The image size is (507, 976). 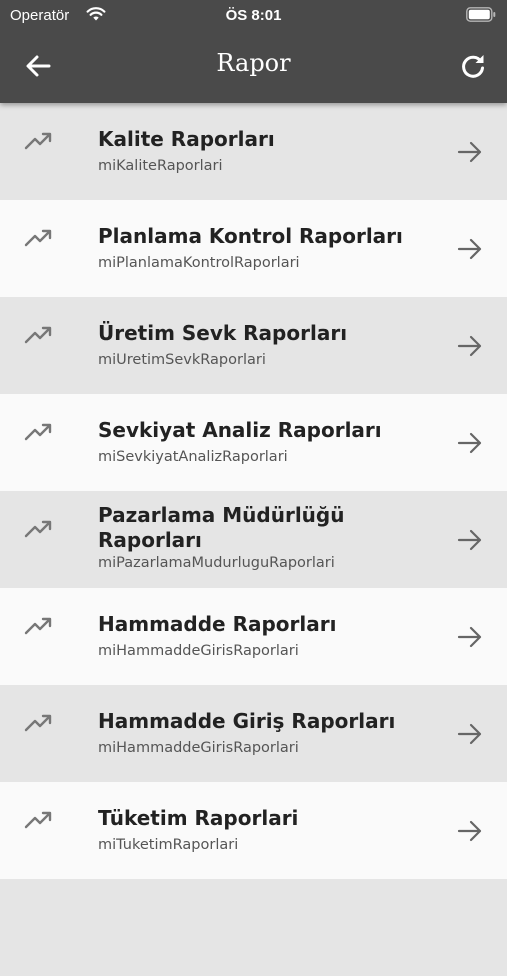 I want to click on status-bar: Operatör ÖS 8:01, so click(x=253, y=16).